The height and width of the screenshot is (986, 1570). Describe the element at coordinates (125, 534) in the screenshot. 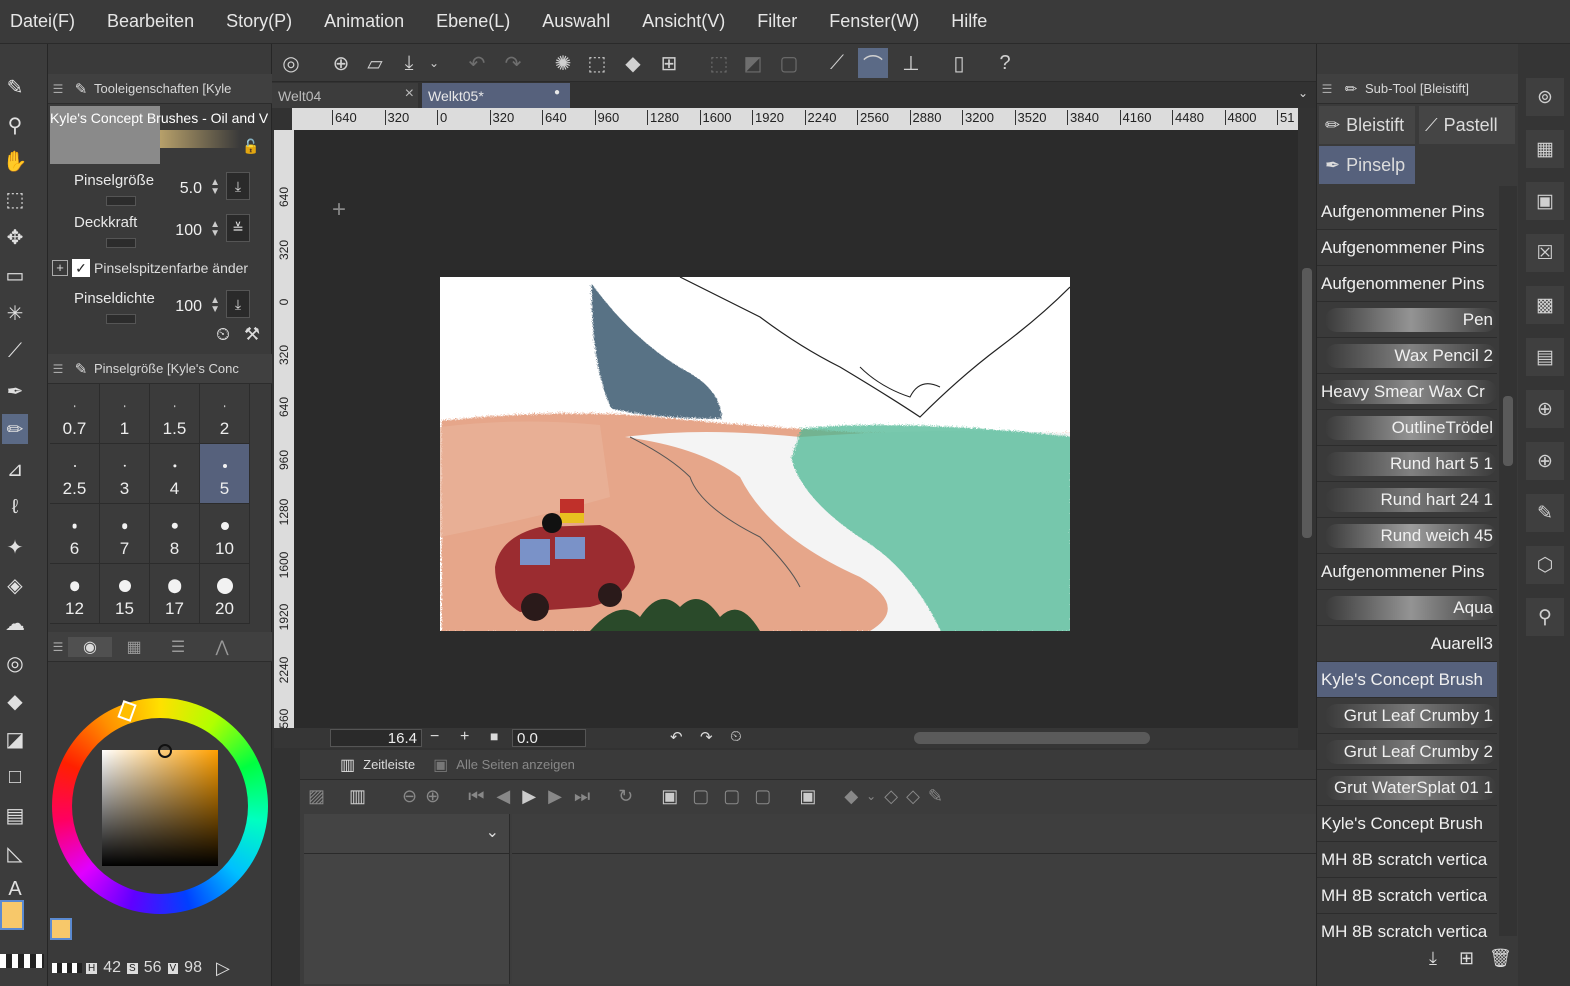

I see `brush-size-cell: 7` at that location.